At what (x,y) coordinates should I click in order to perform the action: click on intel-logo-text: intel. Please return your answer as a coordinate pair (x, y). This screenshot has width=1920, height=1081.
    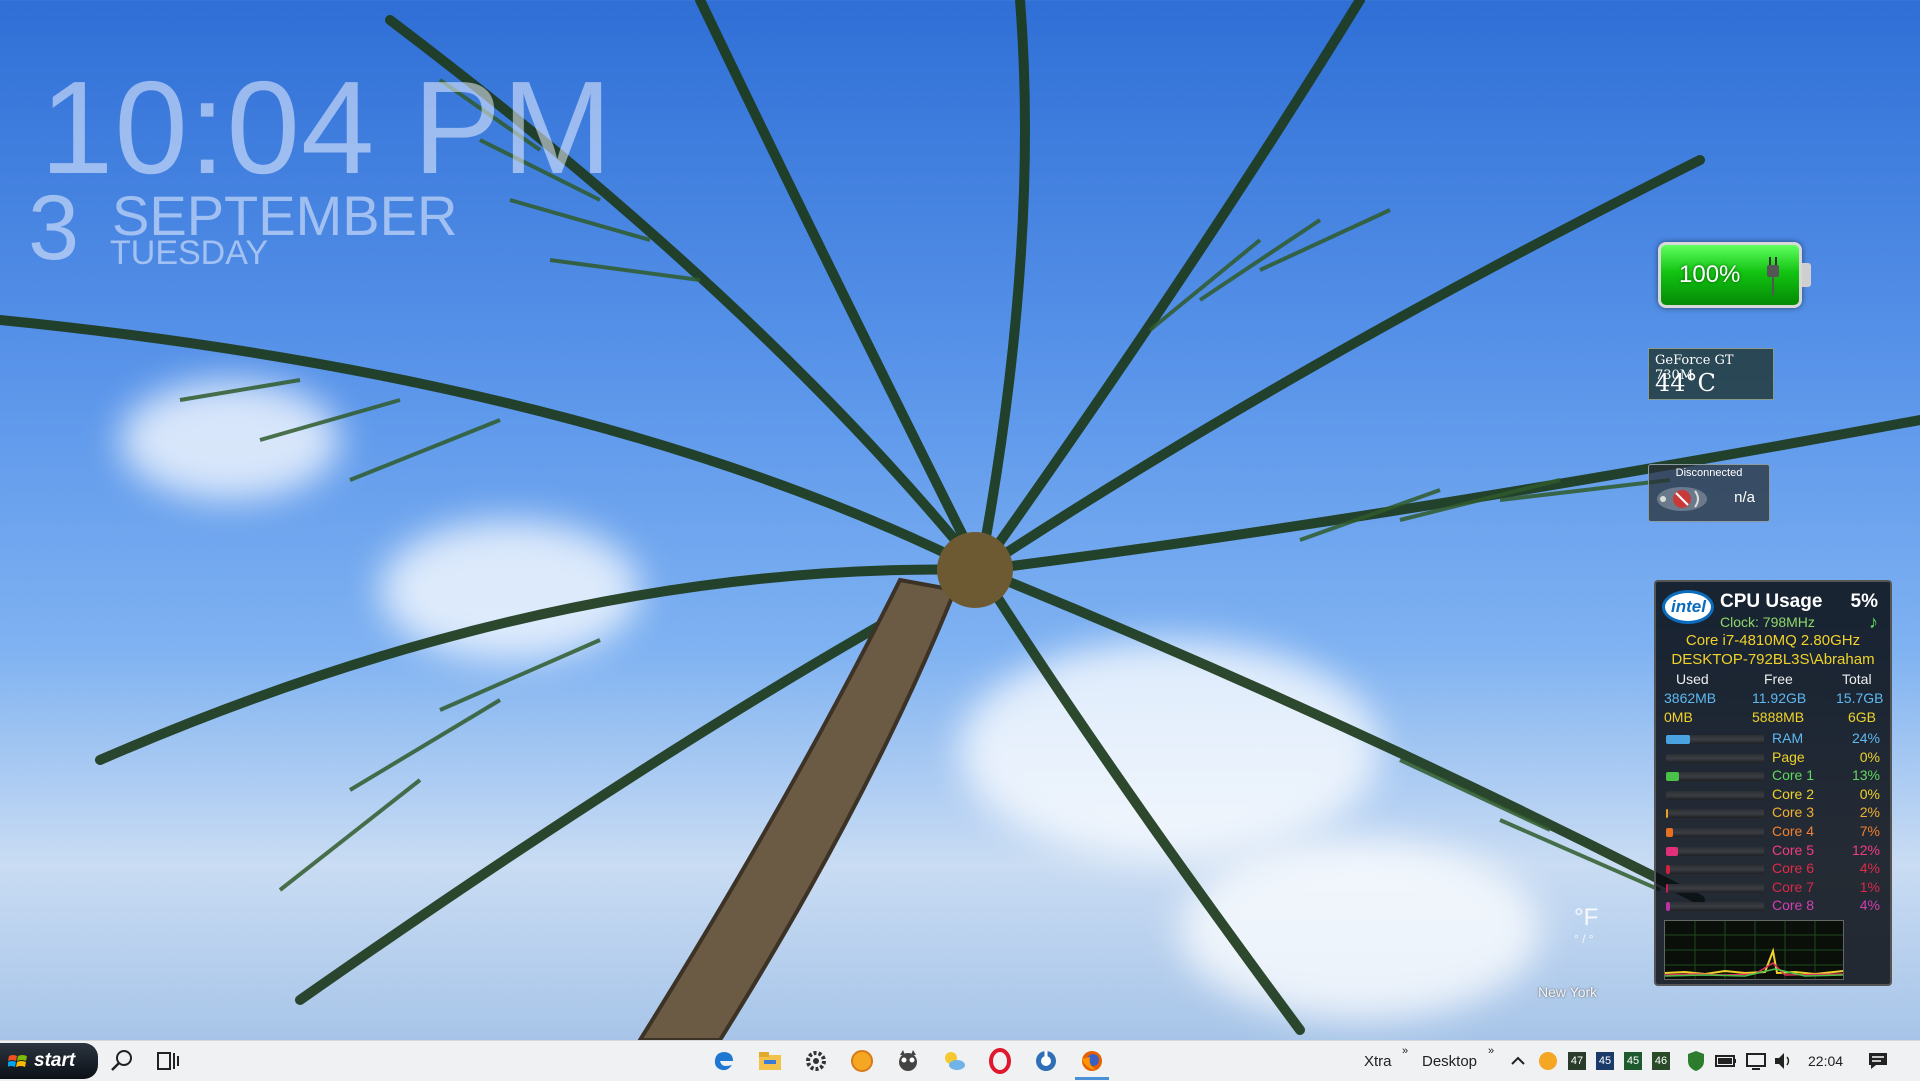
    Looking at the image, I should click on (1688, 606).